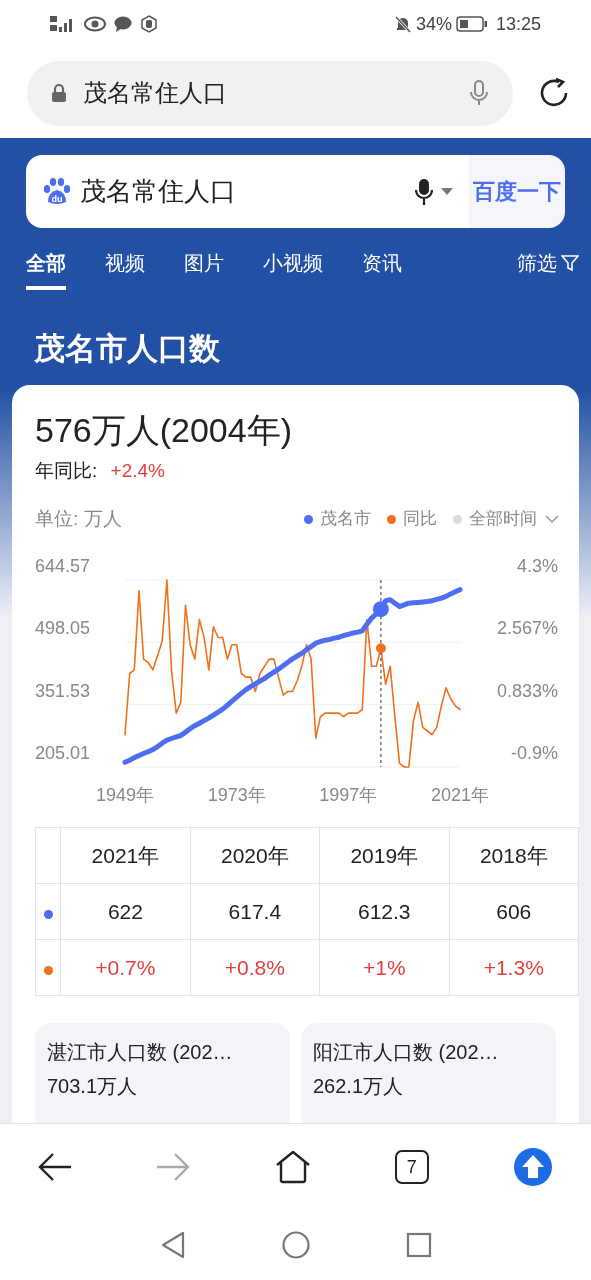  I want to click on column-header: 2019年, so click(384, 855).